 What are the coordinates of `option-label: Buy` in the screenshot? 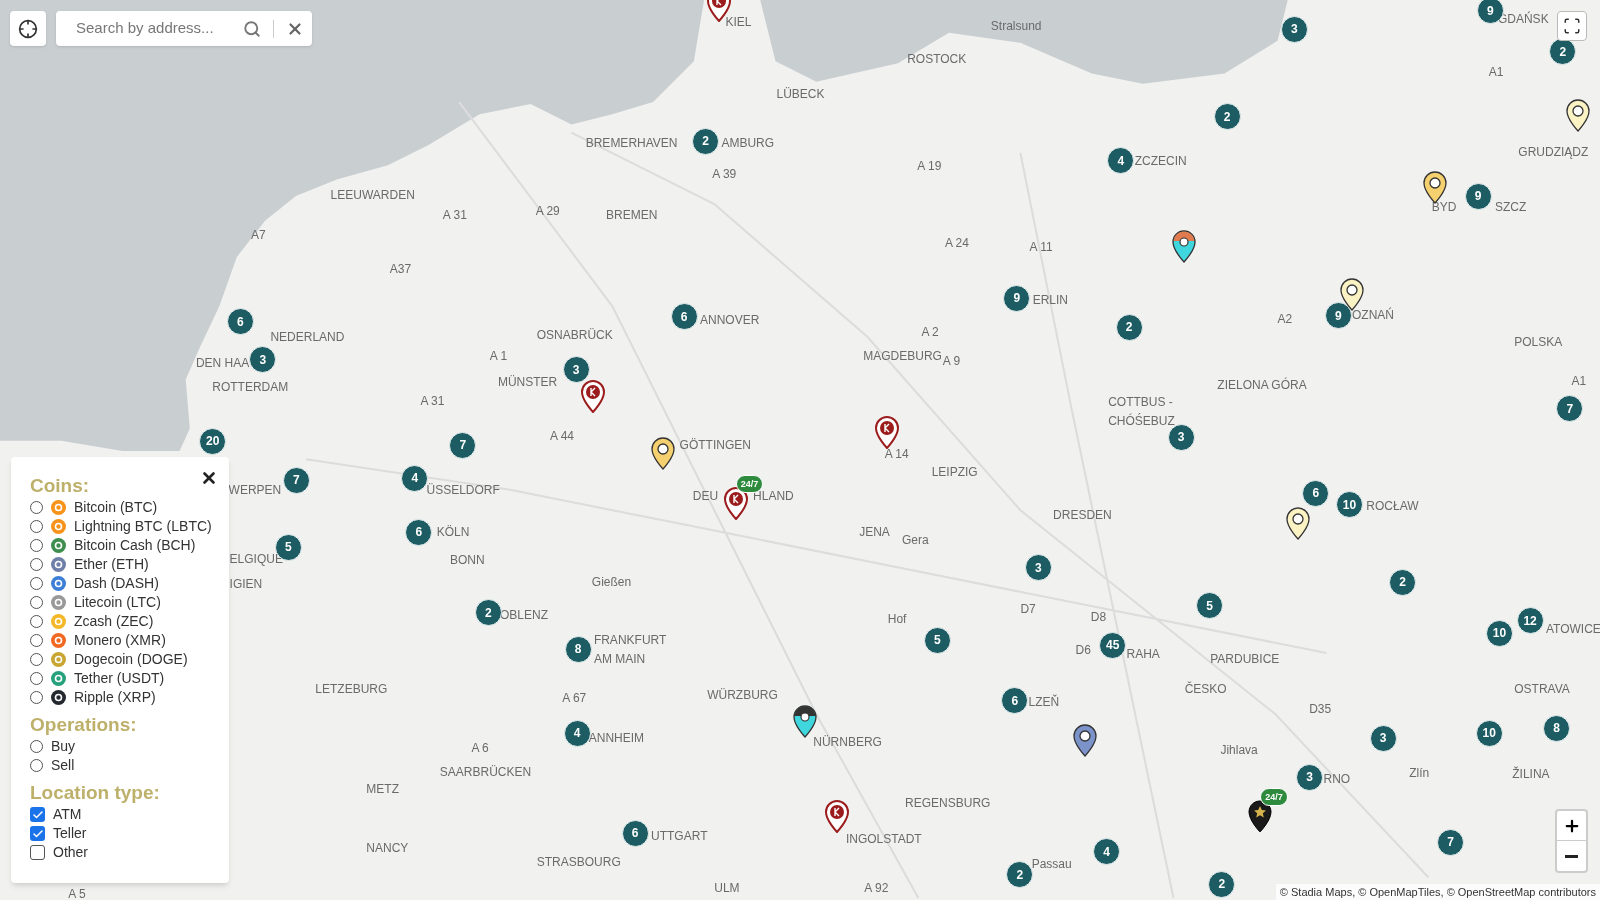 It's located at (63, 746).